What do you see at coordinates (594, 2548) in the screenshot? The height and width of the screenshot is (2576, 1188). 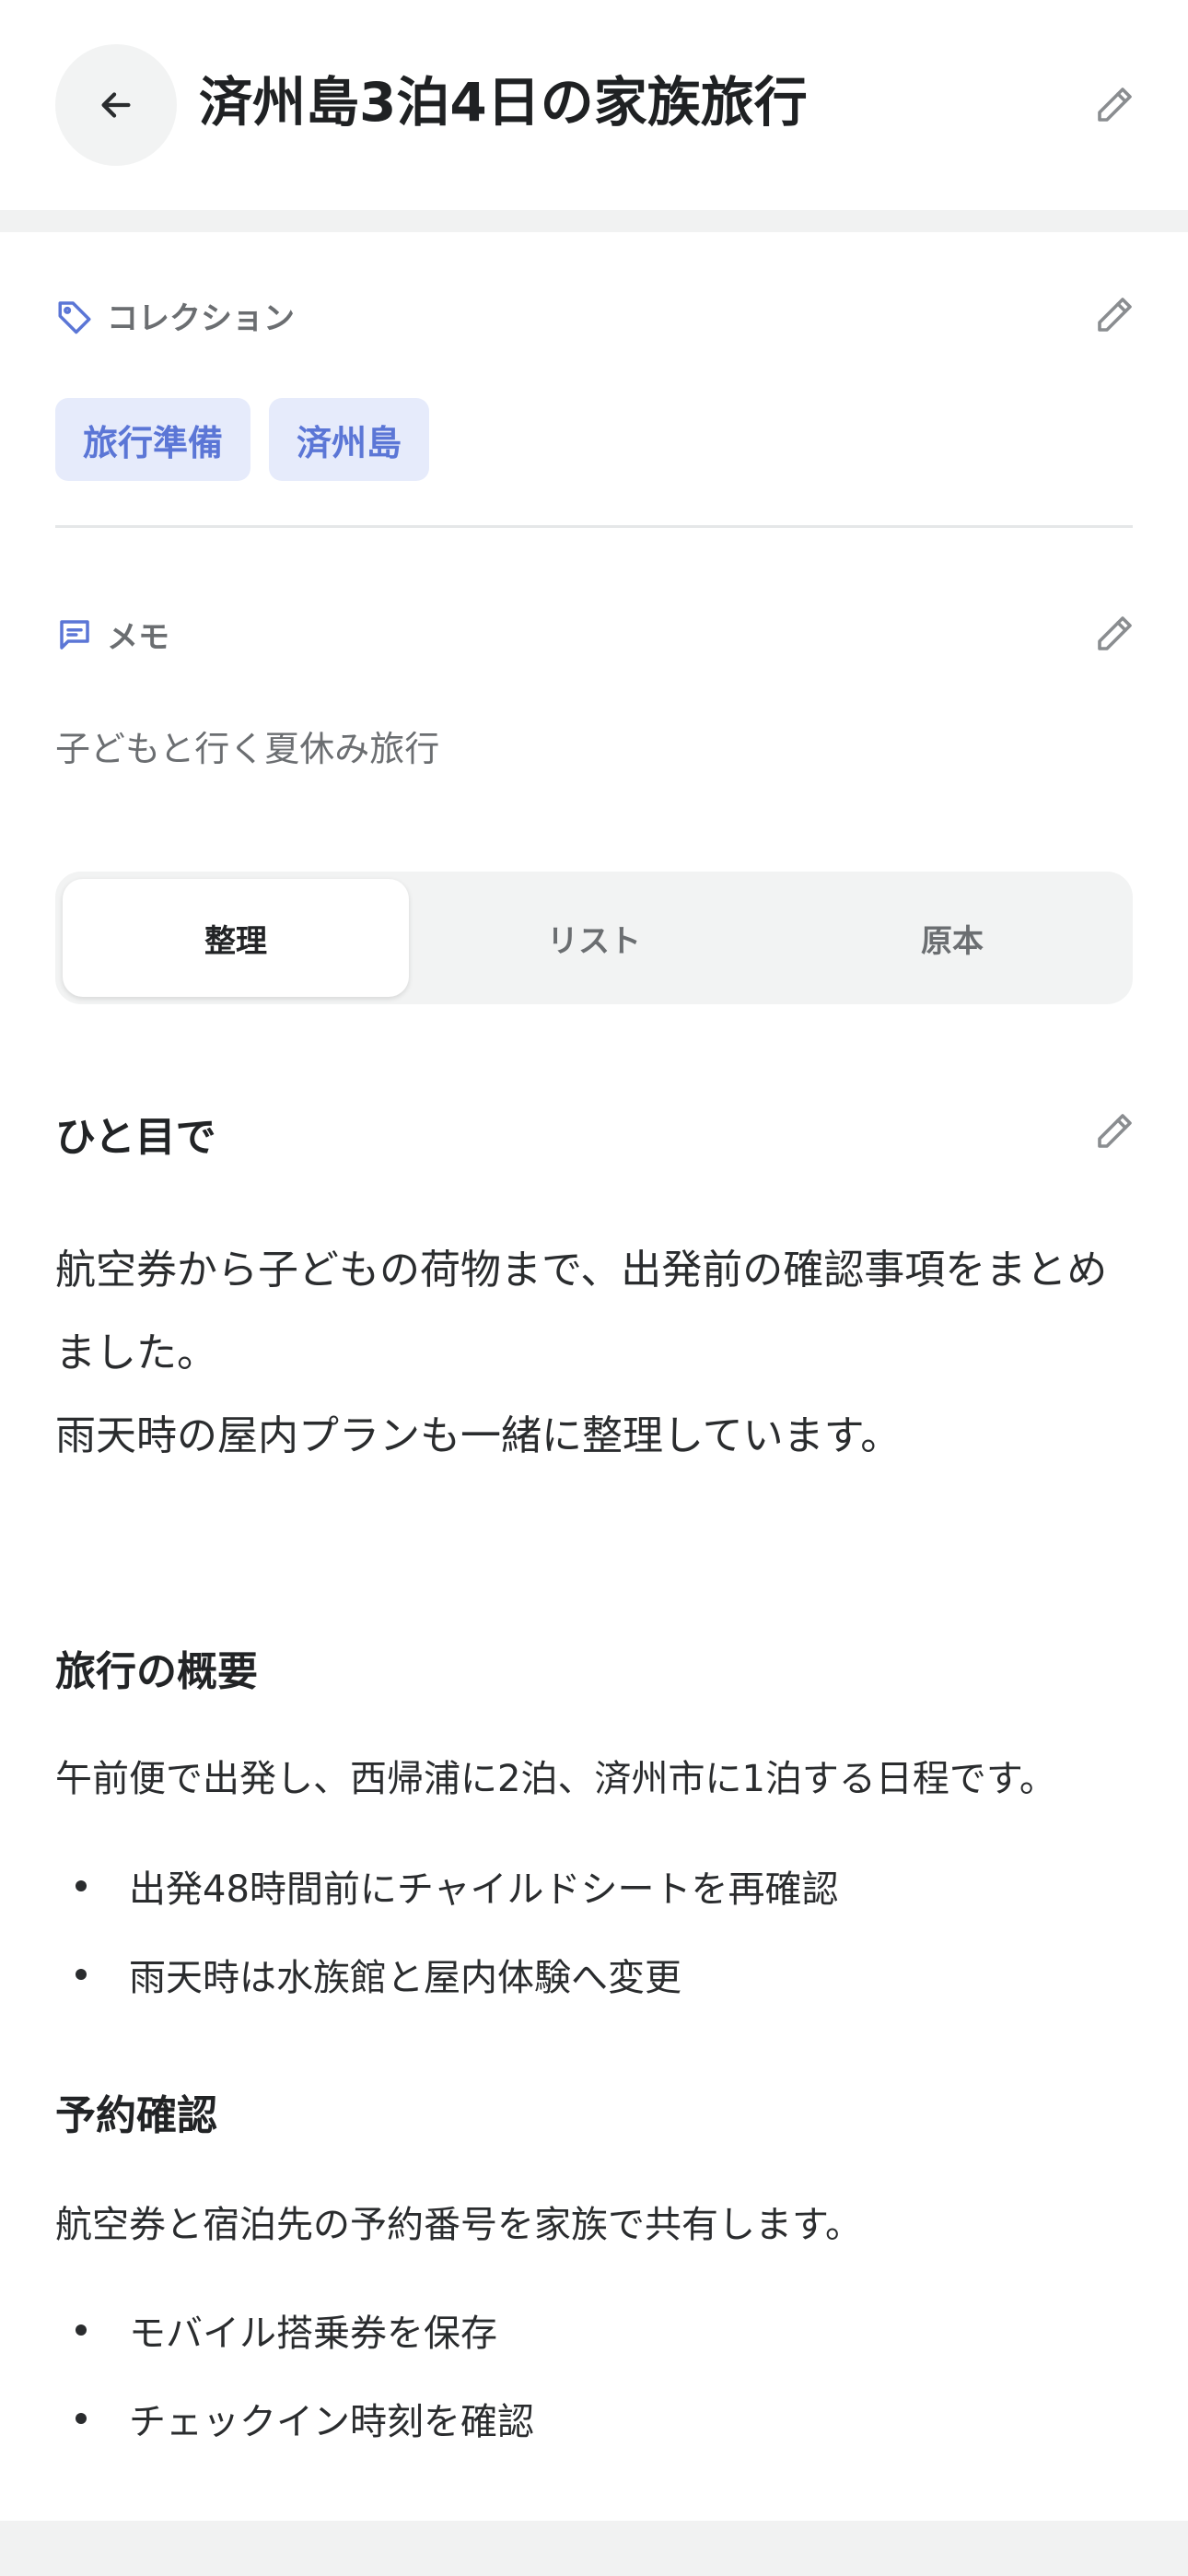 I see `bottom-divider` at bounding box center [594, 2548].